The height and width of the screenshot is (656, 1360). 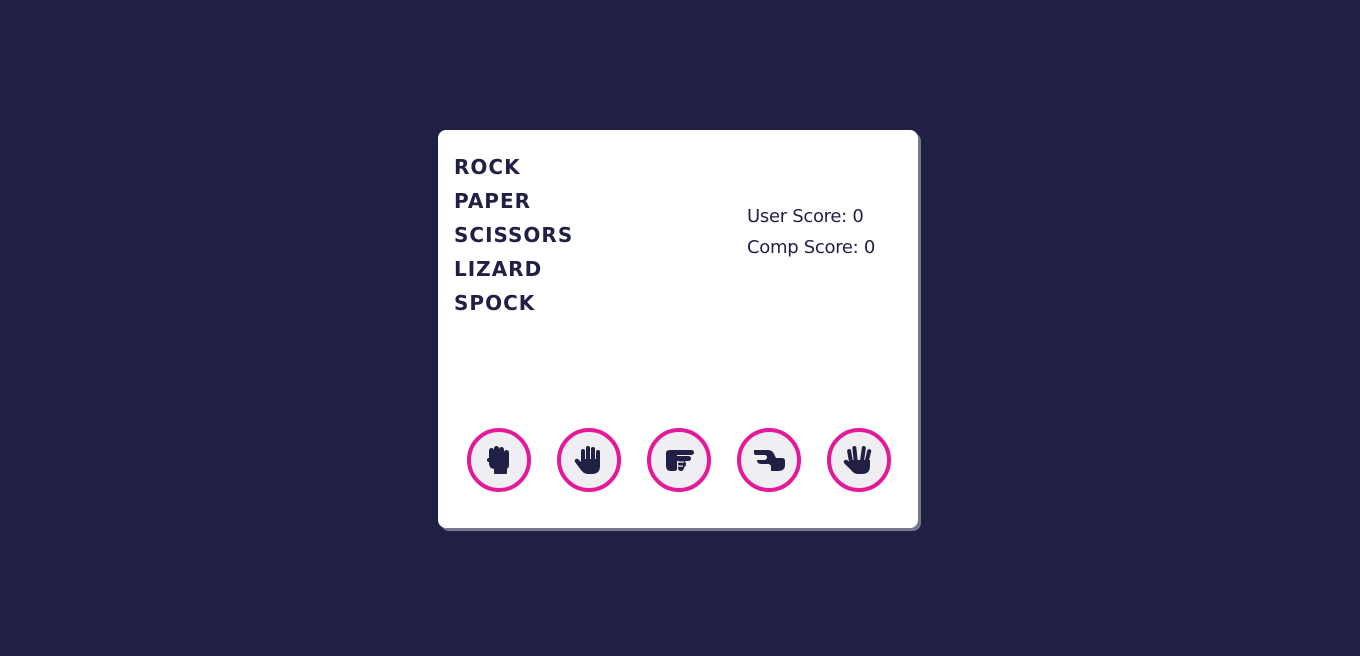 I want to click on scoreboard: User Score: 0 Comp Score: 0, so click(x=811, y=232).